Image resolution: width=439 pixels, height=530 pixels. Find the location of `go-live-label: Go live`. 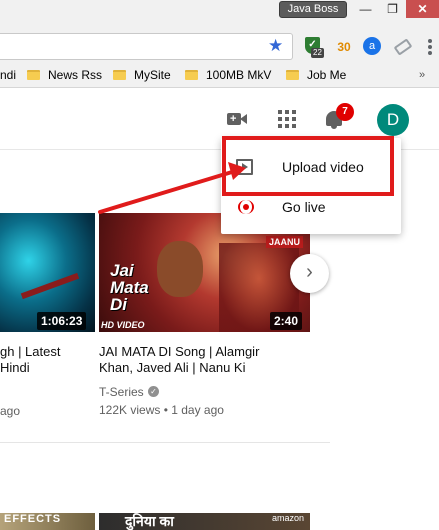

go-live-label: Go live is located at coordinates (304, 207).